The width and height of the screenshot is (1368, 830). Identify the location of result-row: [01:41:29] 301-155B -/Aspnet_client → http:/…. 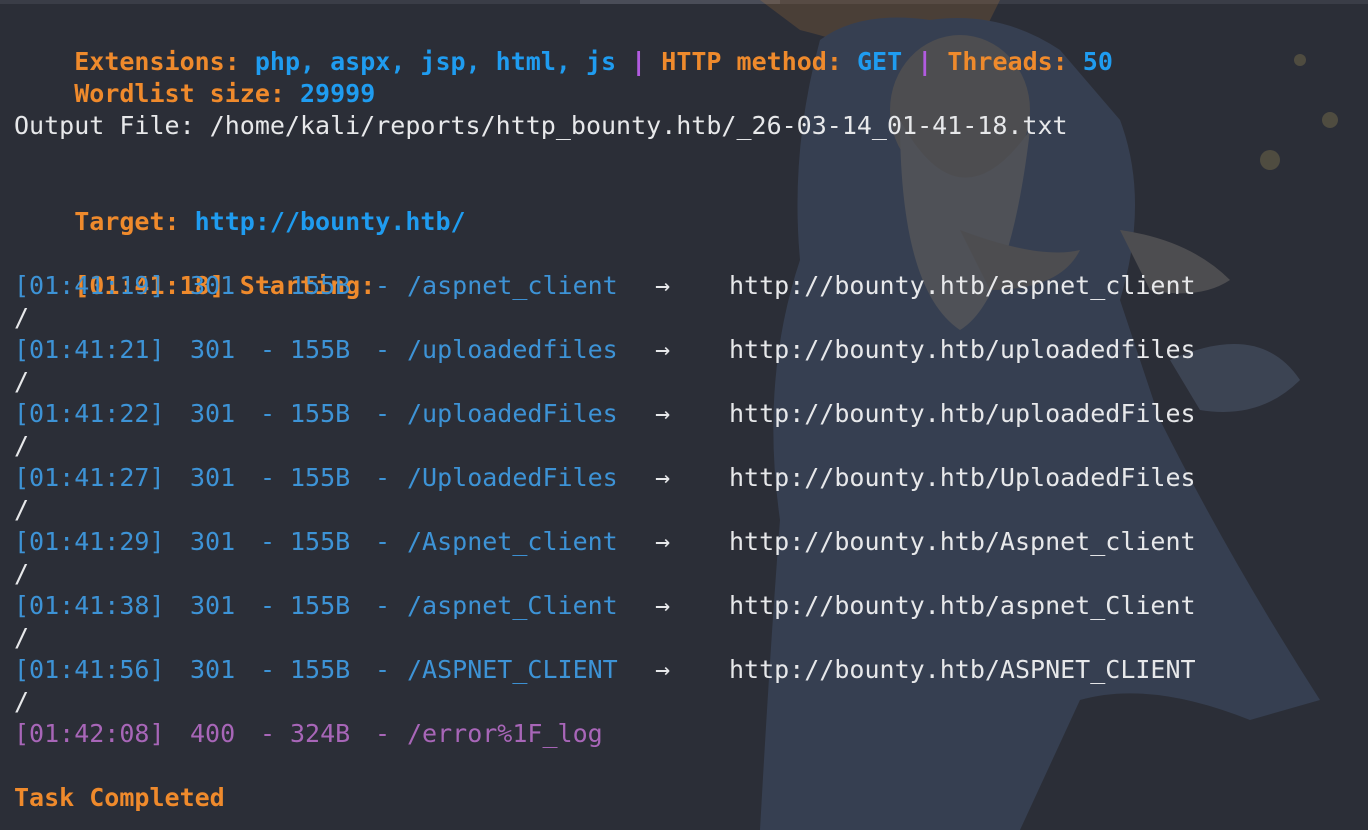
(684, 542).